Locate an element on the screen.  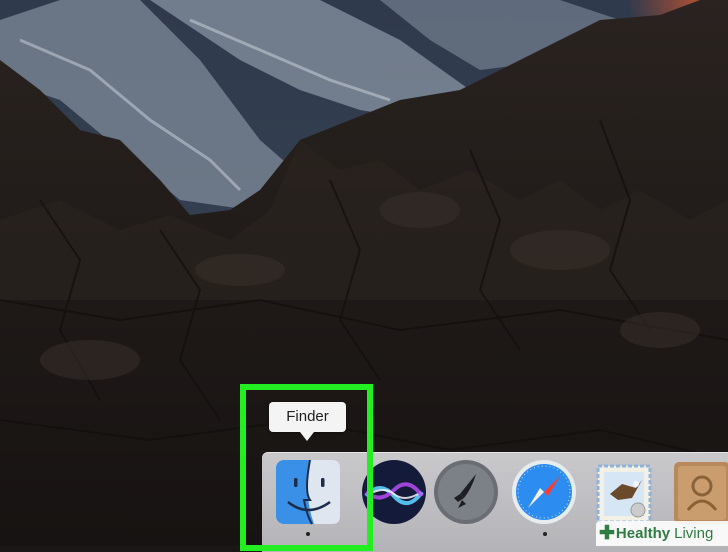
watermark-brand-bold: Healthy is located at coordinates (643, 533).